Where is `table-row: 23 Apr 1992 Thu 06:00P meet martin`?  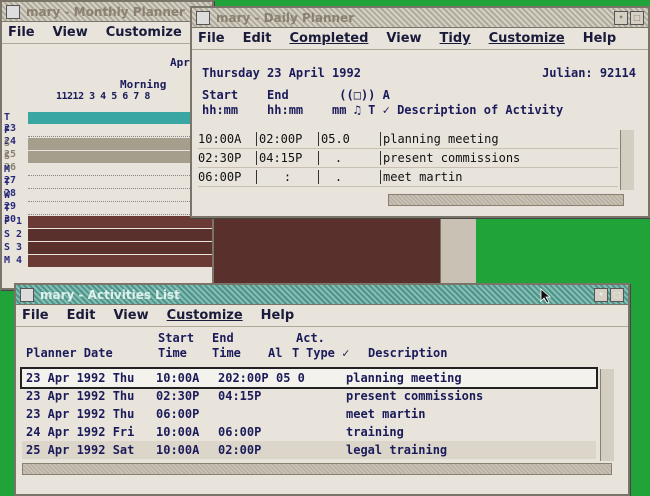
table-row: 23 Apr 1992 Thu 06:00P meet martin is located at coordinates (309, 414).